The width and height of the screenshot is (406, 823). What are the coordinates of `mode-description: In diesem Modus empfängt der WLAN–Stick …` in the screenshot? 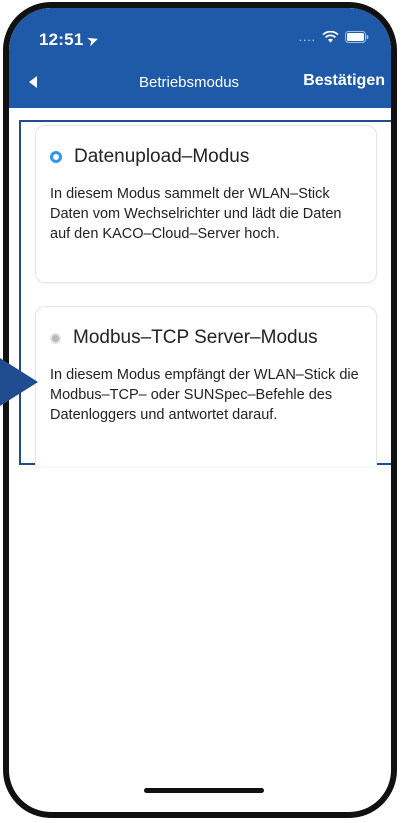 It's located at (204, 395).